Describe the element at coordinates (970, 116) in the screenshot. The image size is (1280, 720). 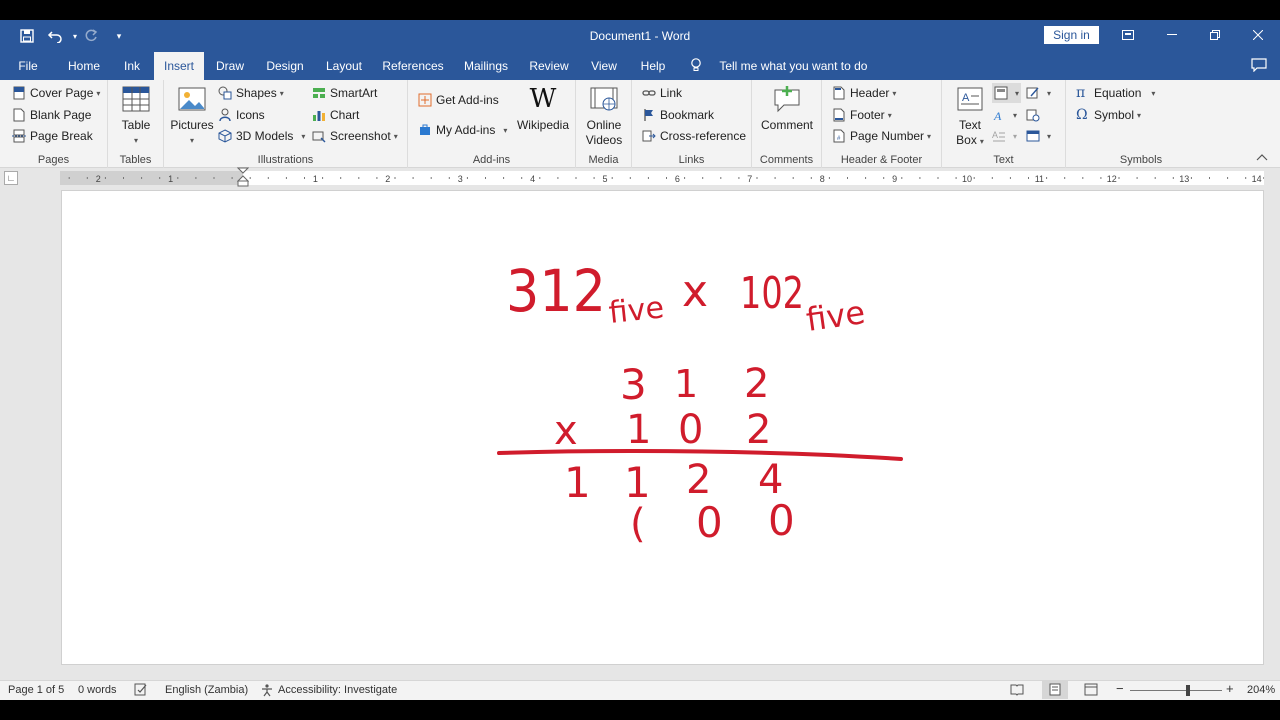
I see `text-box-button: A Text Box ▾` at that location.